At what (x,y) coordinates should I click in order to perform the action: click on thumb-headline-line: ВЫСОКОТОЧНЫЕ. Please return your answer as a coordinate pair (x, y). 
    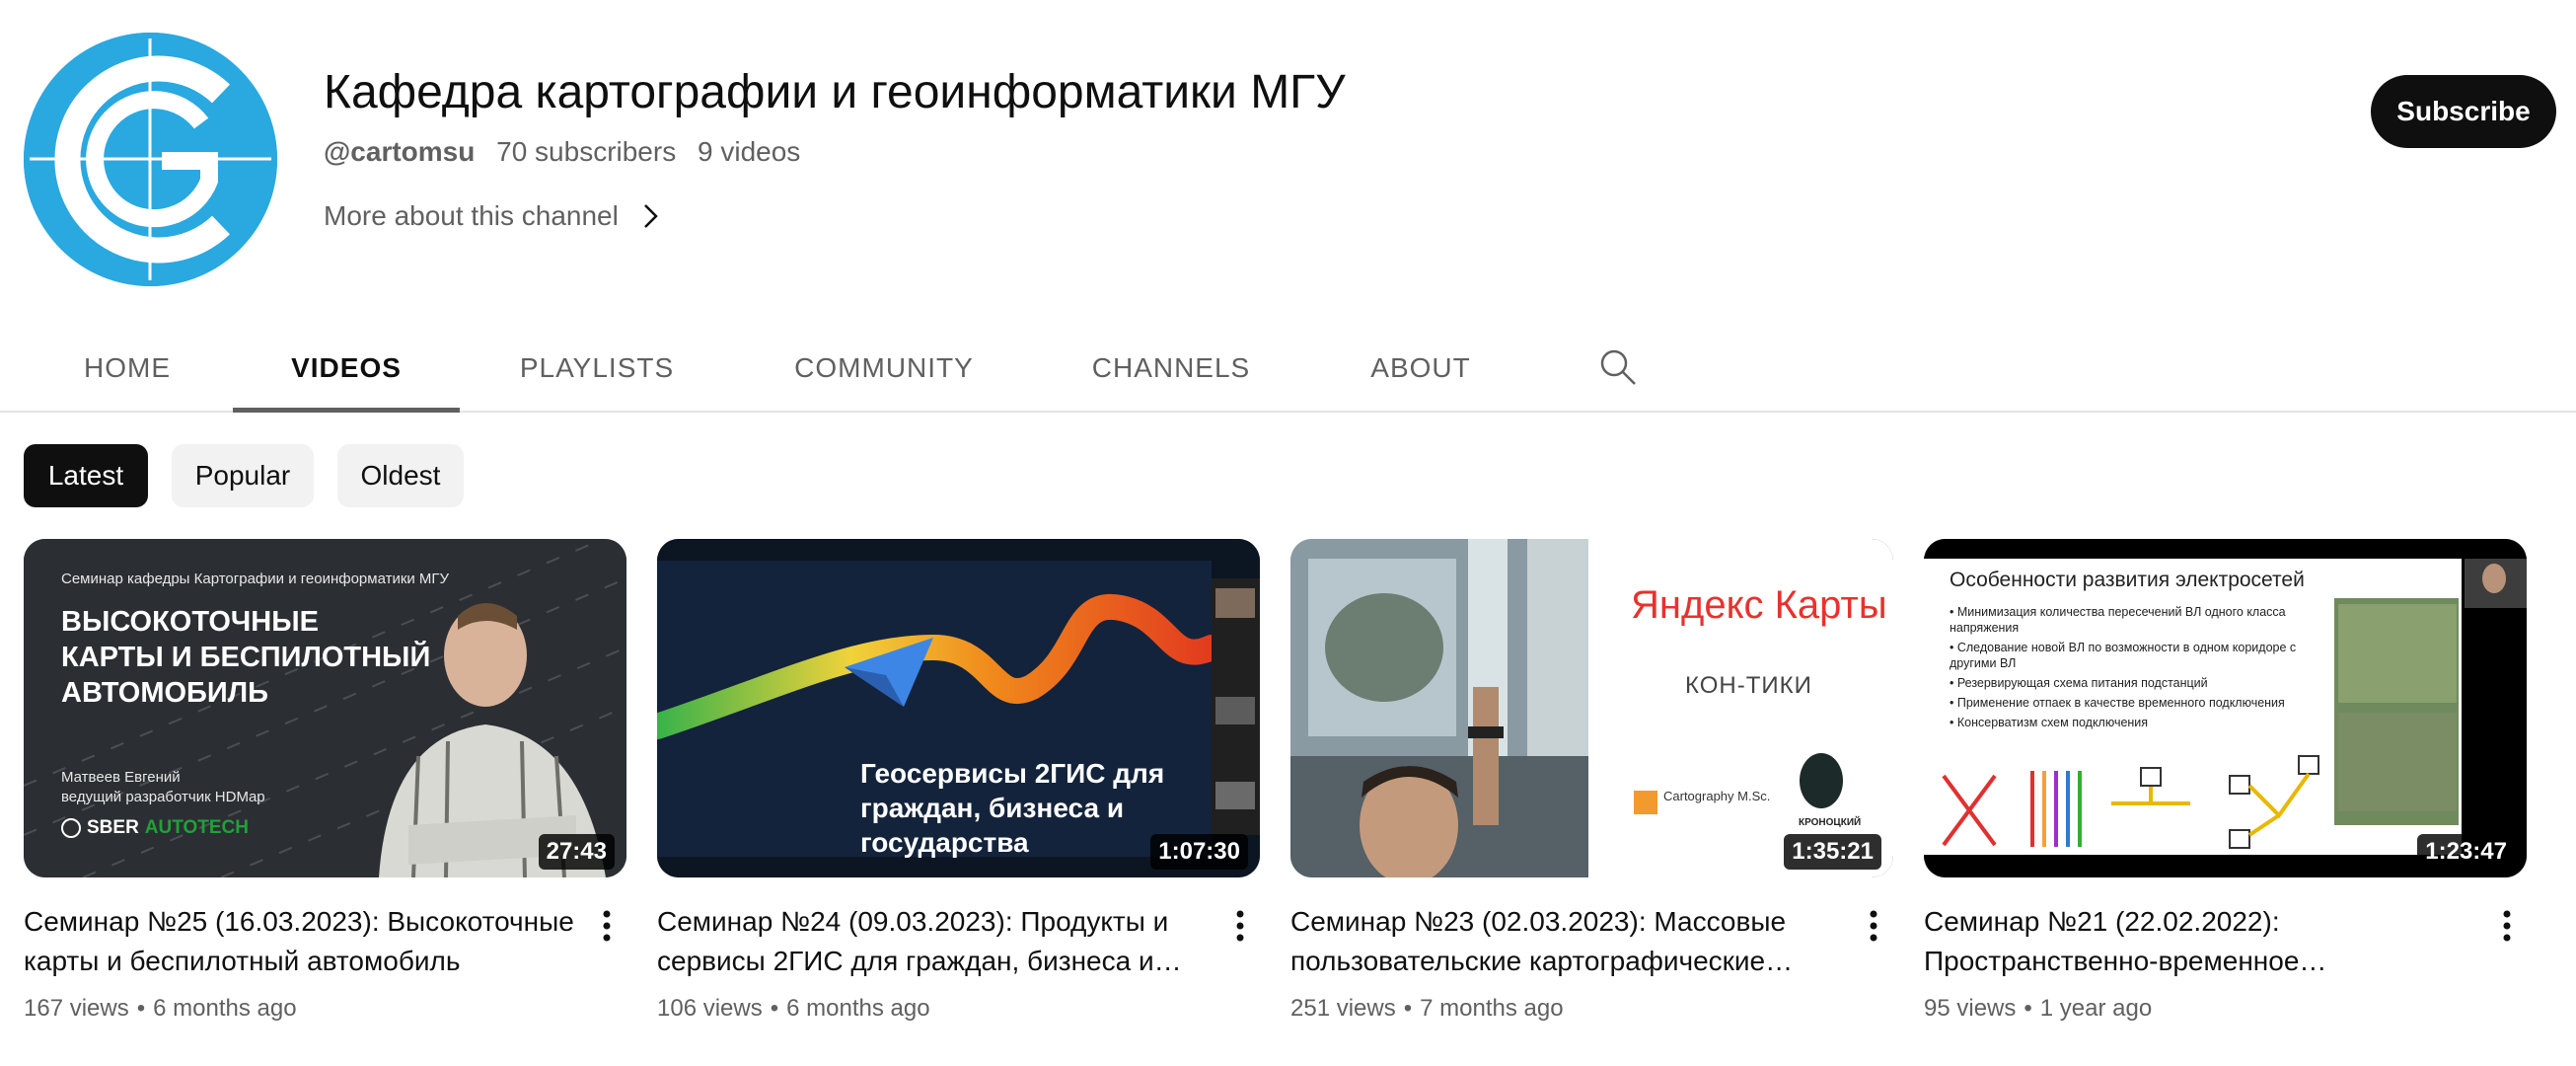
    Looking at the image, I should click on (190, 622).